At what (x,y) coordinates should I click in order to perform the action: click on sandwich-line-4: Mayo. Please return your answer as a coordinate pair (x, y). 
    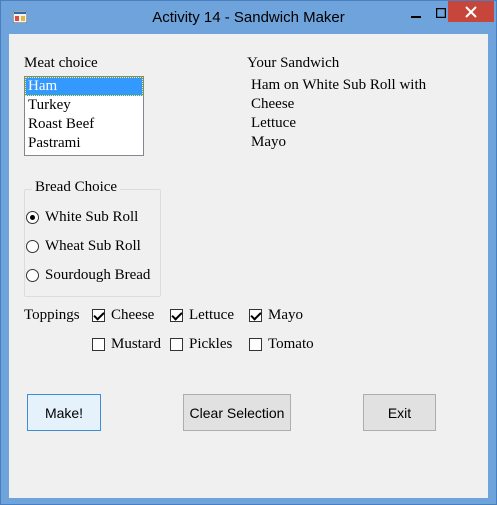
    Looking at the image, I should click on (268, 142).